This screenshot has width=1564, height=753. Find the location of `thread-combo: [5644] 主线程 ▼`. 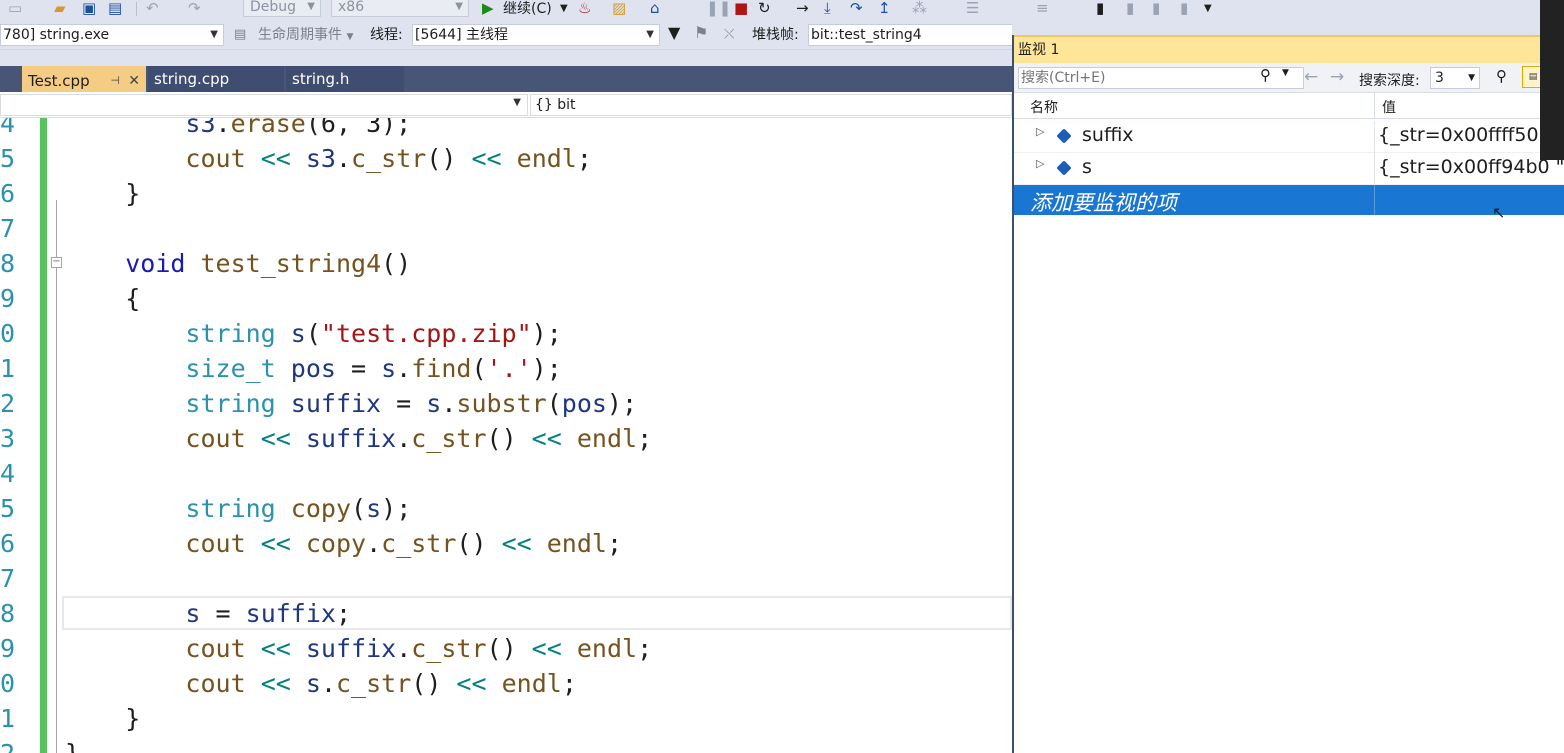

thread-combo: [5644] 主线程 ▼ is located at coordinates (536, 35).